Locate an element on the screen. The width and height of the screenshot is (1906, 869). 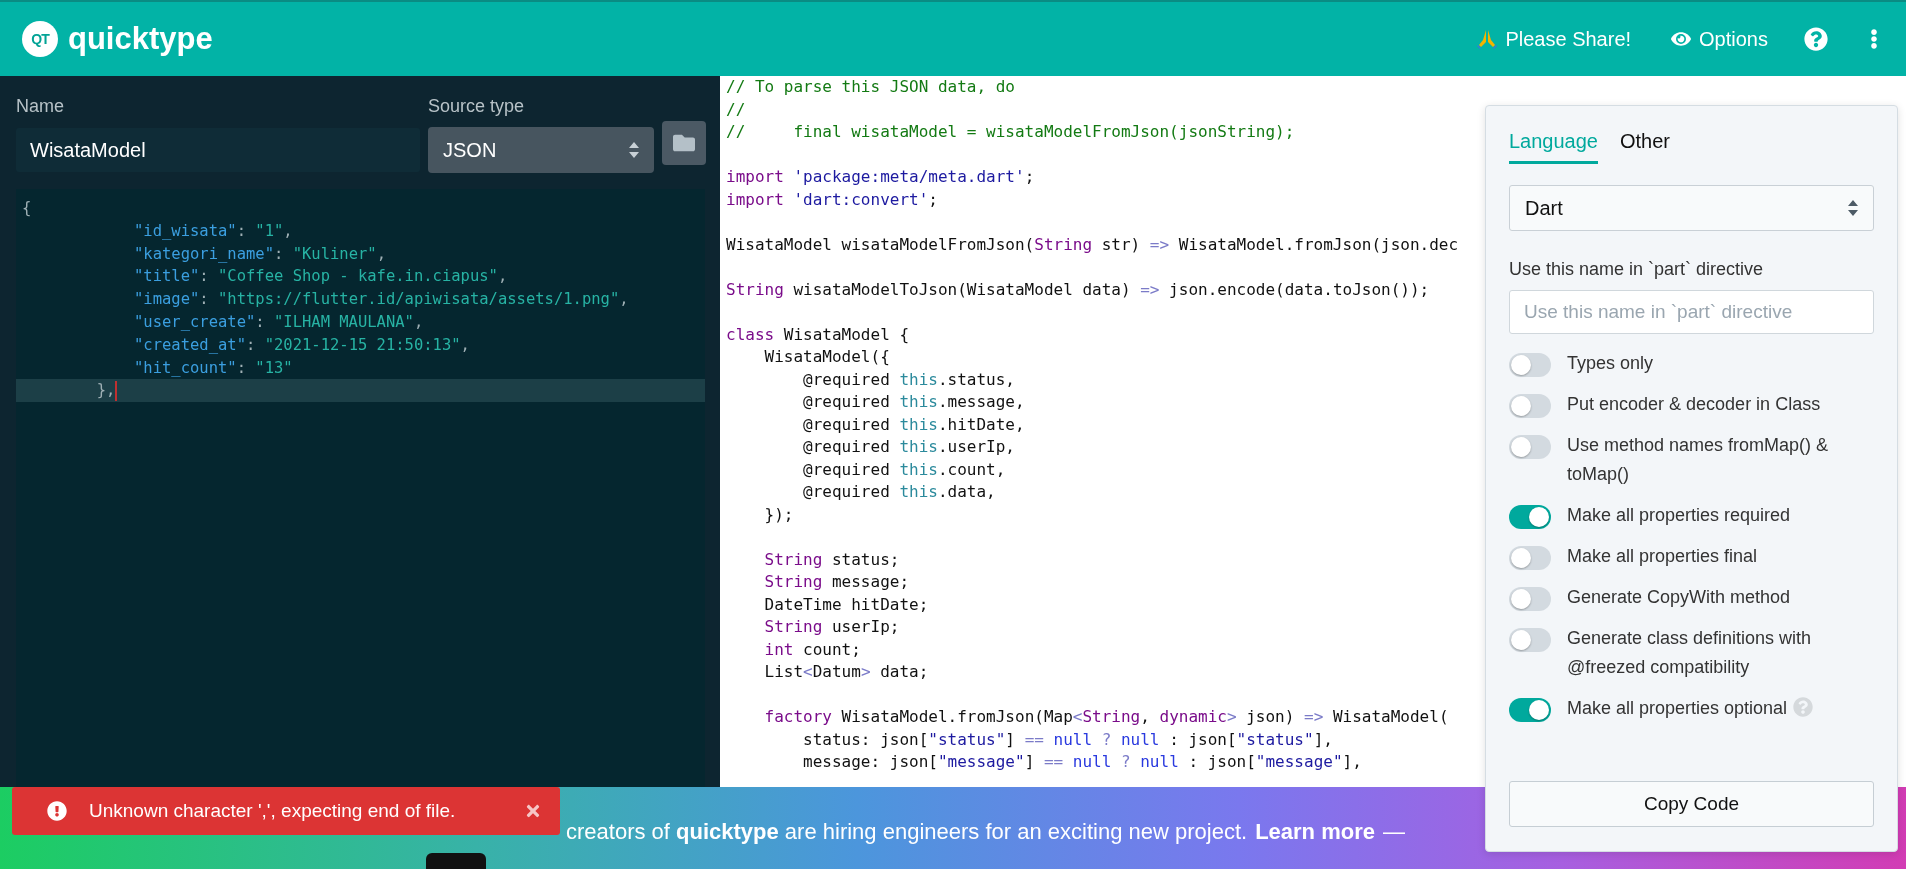
source-type-label: Source type is located at coordinates (477, 106).